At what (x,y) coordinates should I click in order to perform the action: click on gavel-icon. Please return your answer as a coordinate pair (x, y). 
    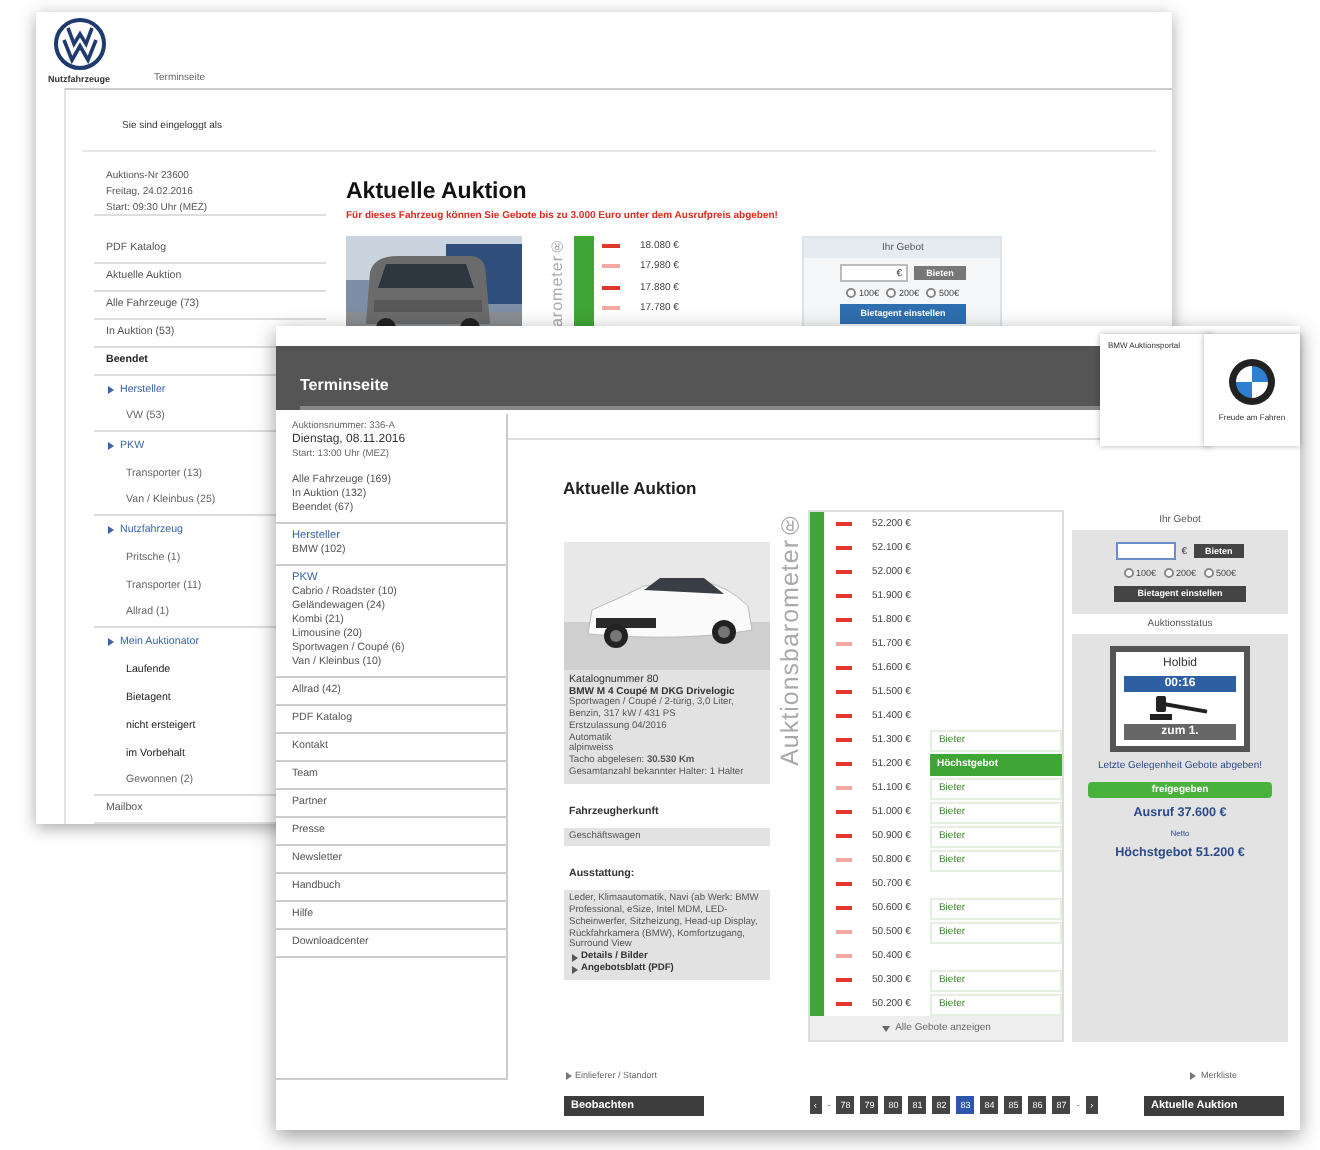
    Looking at the image, I should click on (1180, 708).